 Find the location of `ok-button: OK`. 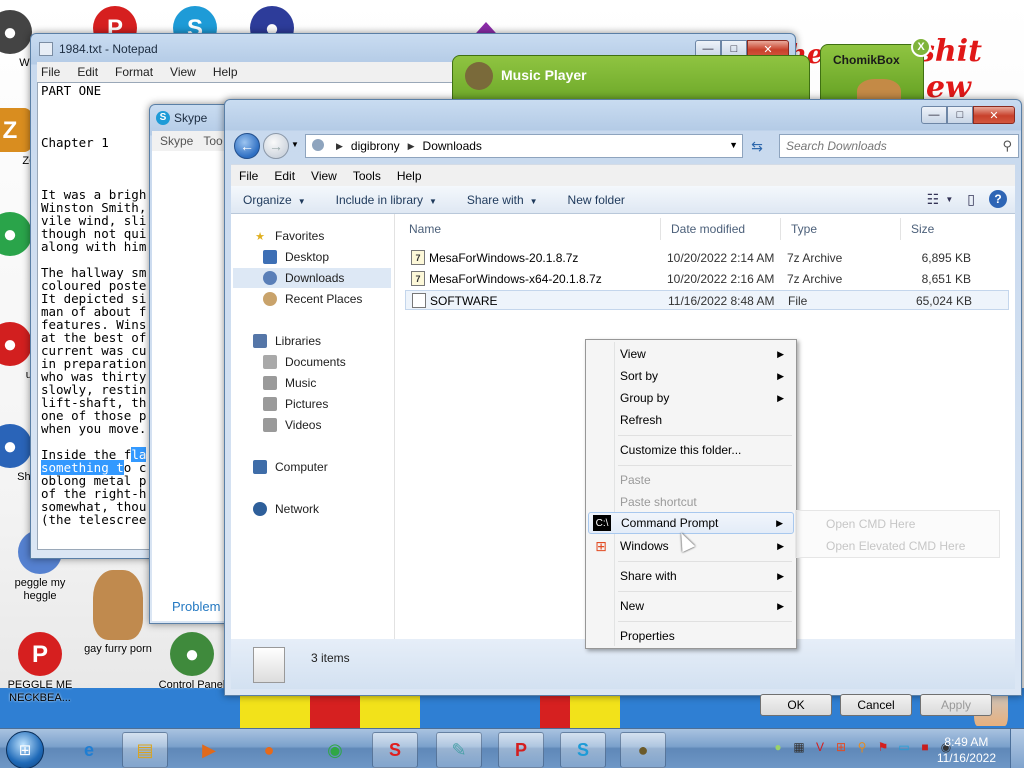

ok-button: OK is located at coordinates (796, 705).